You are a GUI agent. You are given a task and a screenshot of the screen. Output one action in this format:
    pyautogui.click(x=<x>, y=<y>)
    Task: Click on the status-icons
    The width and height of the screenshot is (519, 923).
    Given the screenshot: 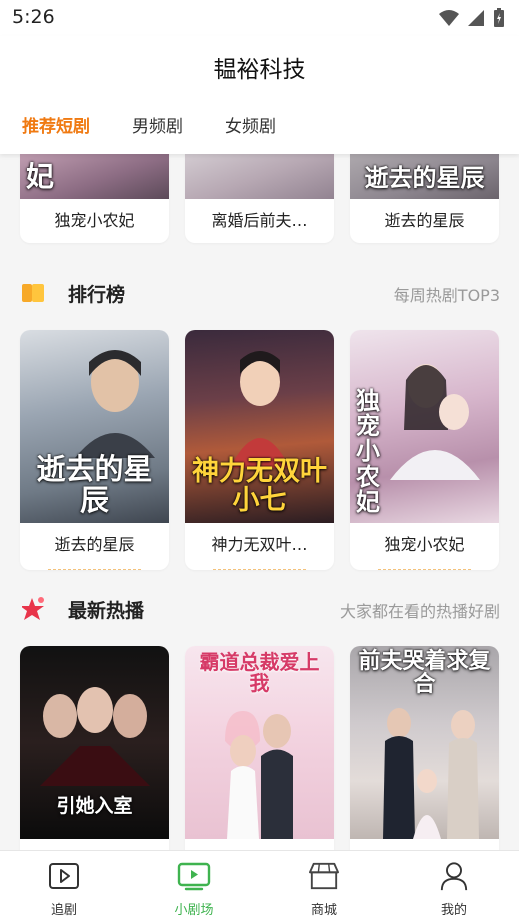 What is the action you would take?
    pyautogui.click(x=472, y=18)
    